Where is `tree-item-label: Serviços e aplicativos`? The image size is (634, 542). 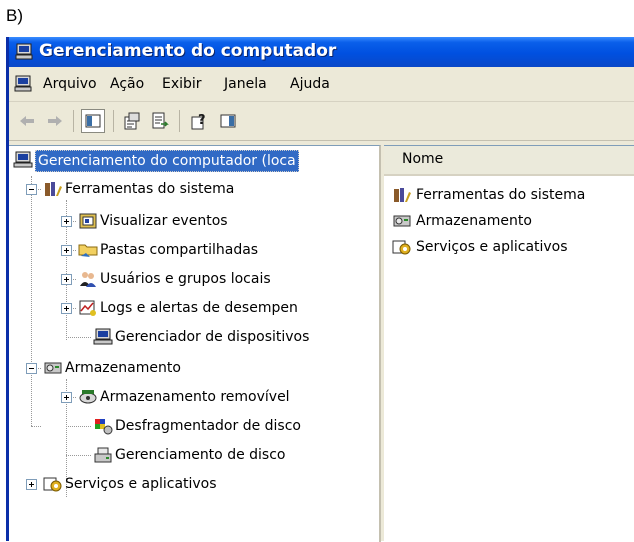 tree-item-label: Serviços e aplicativos is located at coordinates (141, 484).